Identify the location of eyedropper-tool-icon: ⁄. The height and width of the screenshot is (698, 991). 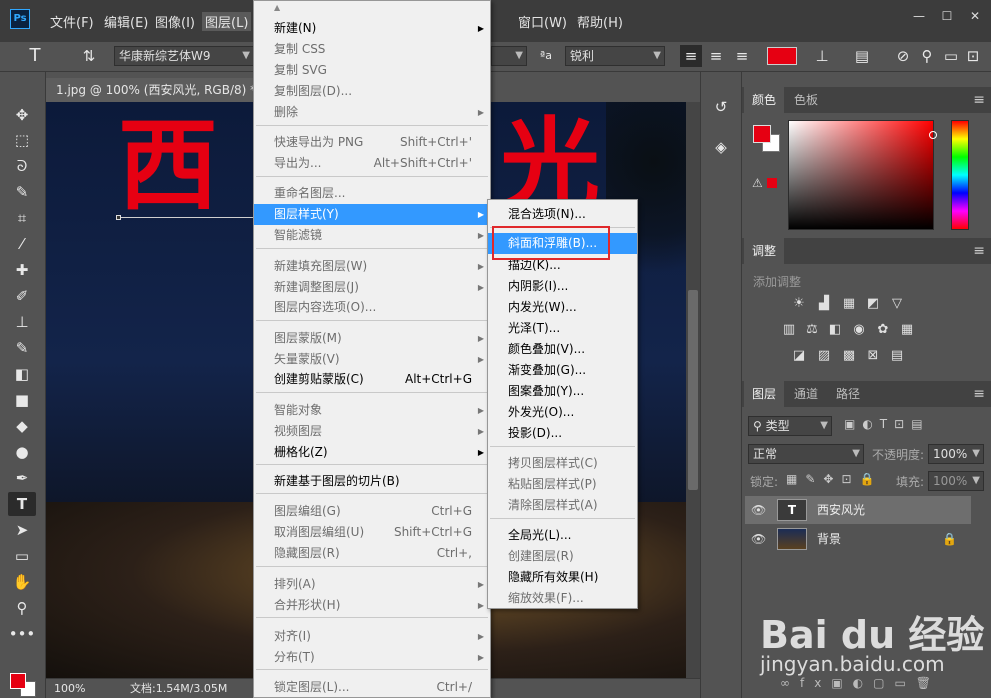
(22, 244).